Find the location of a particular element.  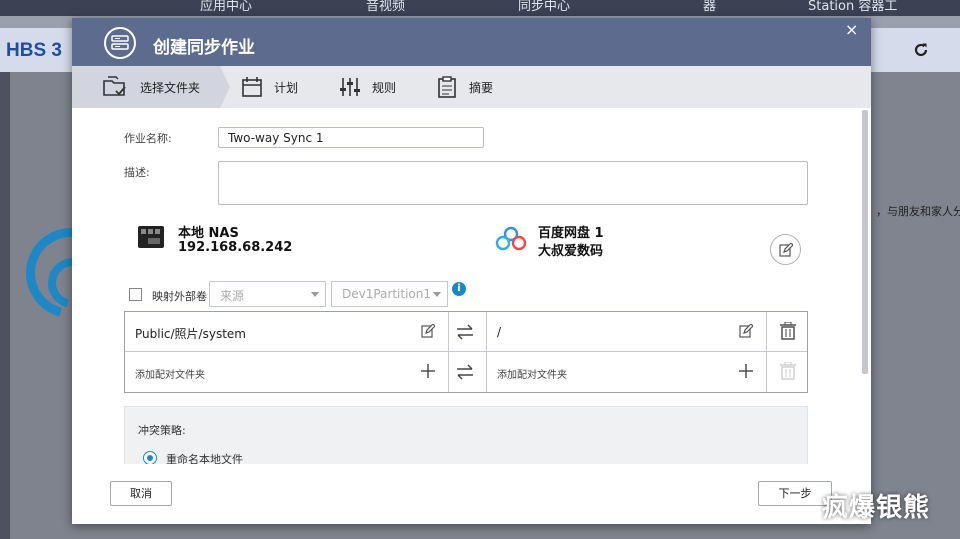

rename-local-radio is located at coordinates (150, 457).